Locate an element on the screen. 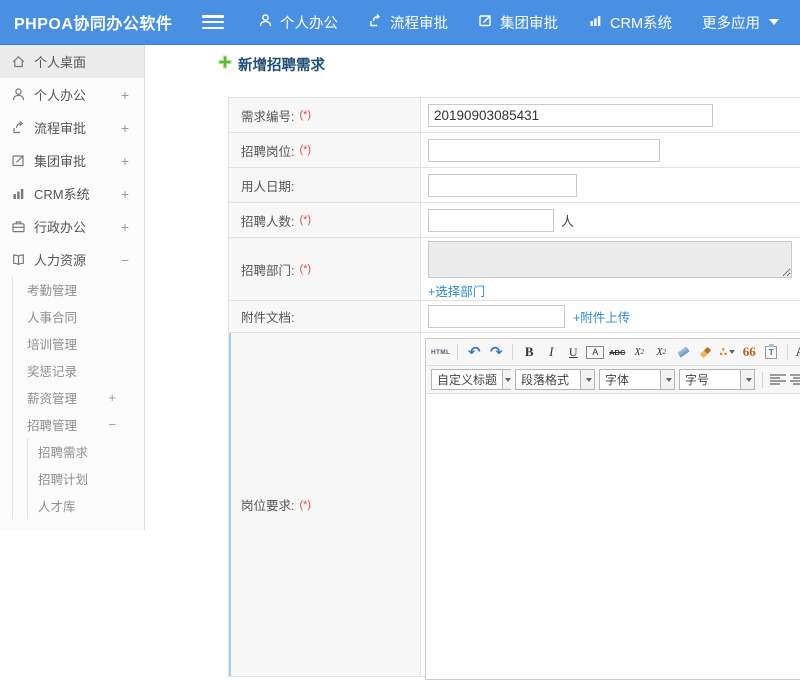 The width and height of the screenshot is (800, 680). bold-button: B is located at coordinates (529, 352).